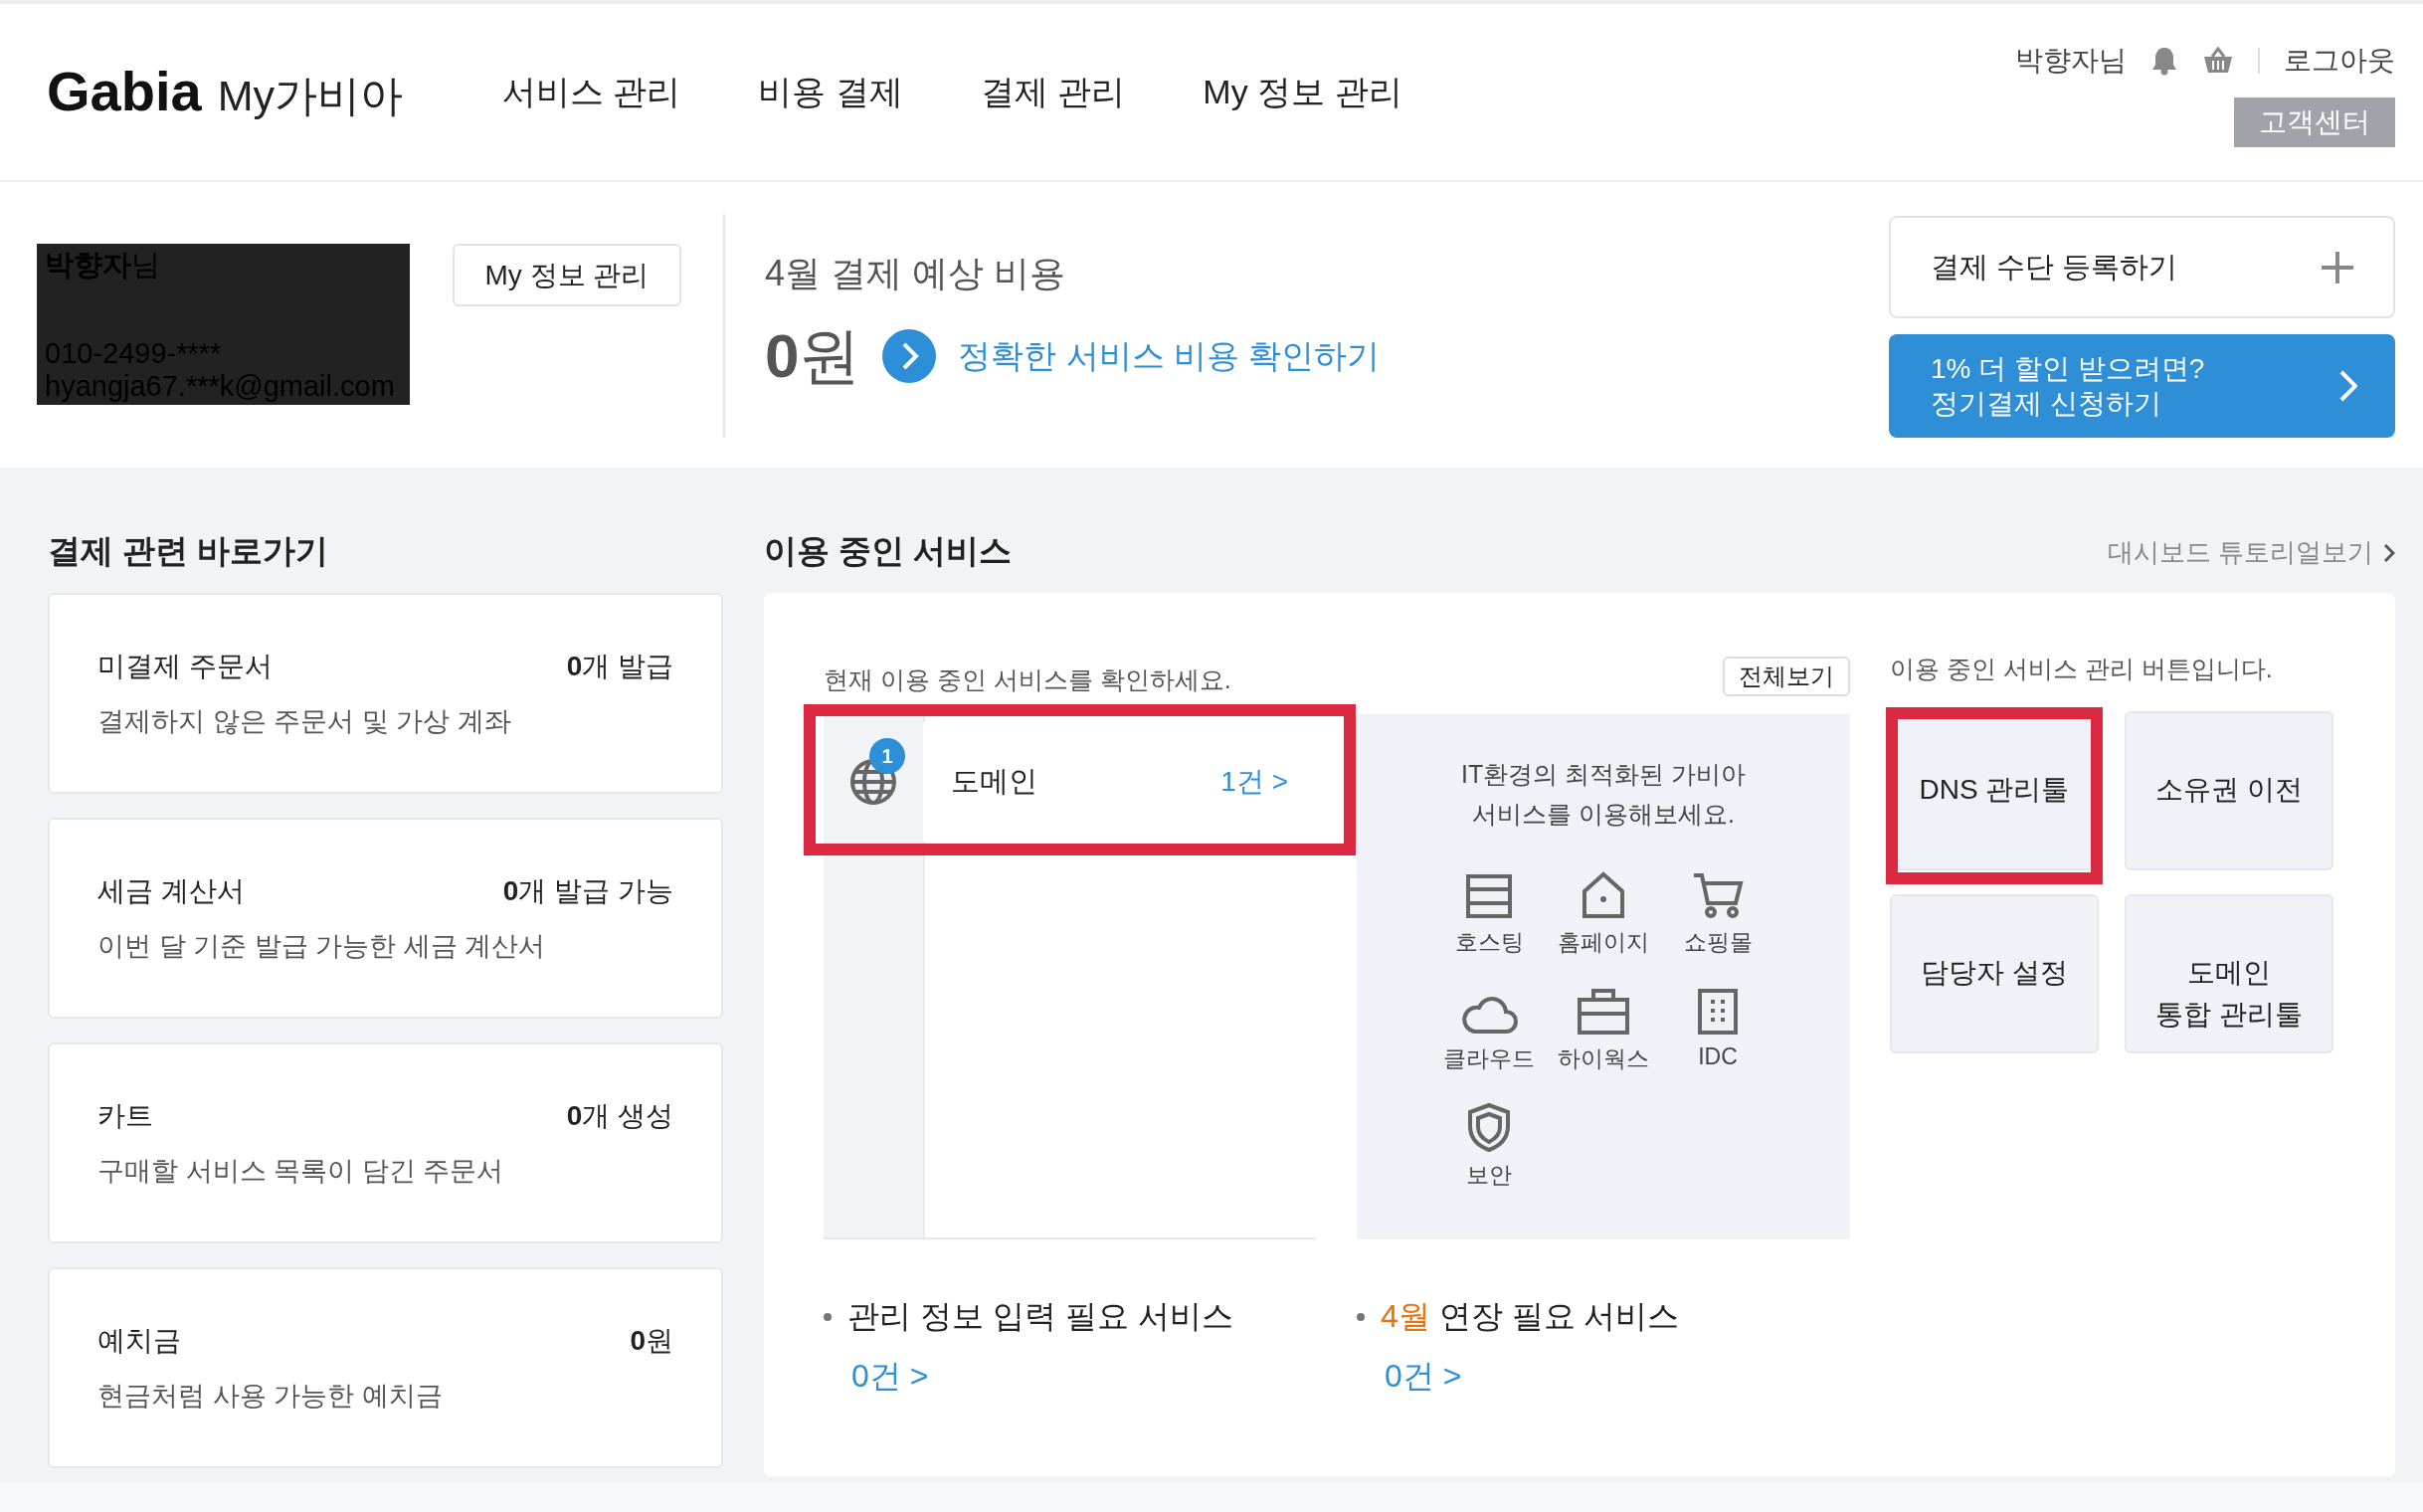  Describe the element at coordinates (1603, 1012) in the screenshot. I see `briefcase-icon` at that location.